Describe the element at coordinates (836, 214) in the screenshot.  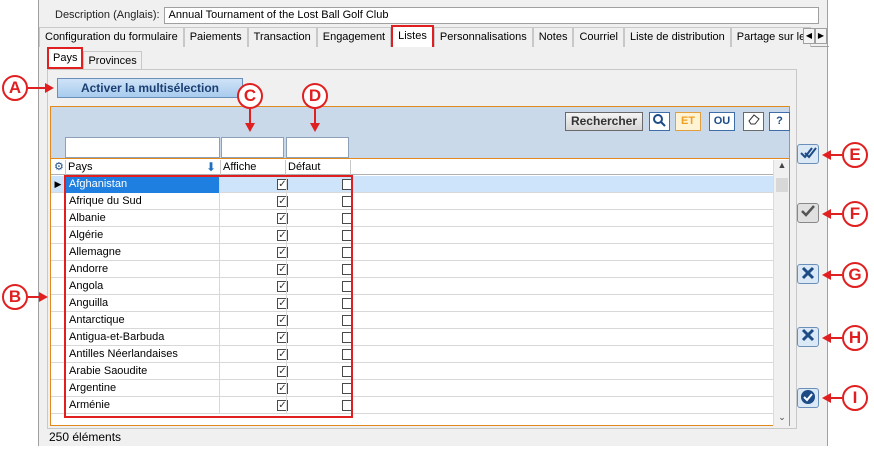
I see `callout-f-arrow` at that location.